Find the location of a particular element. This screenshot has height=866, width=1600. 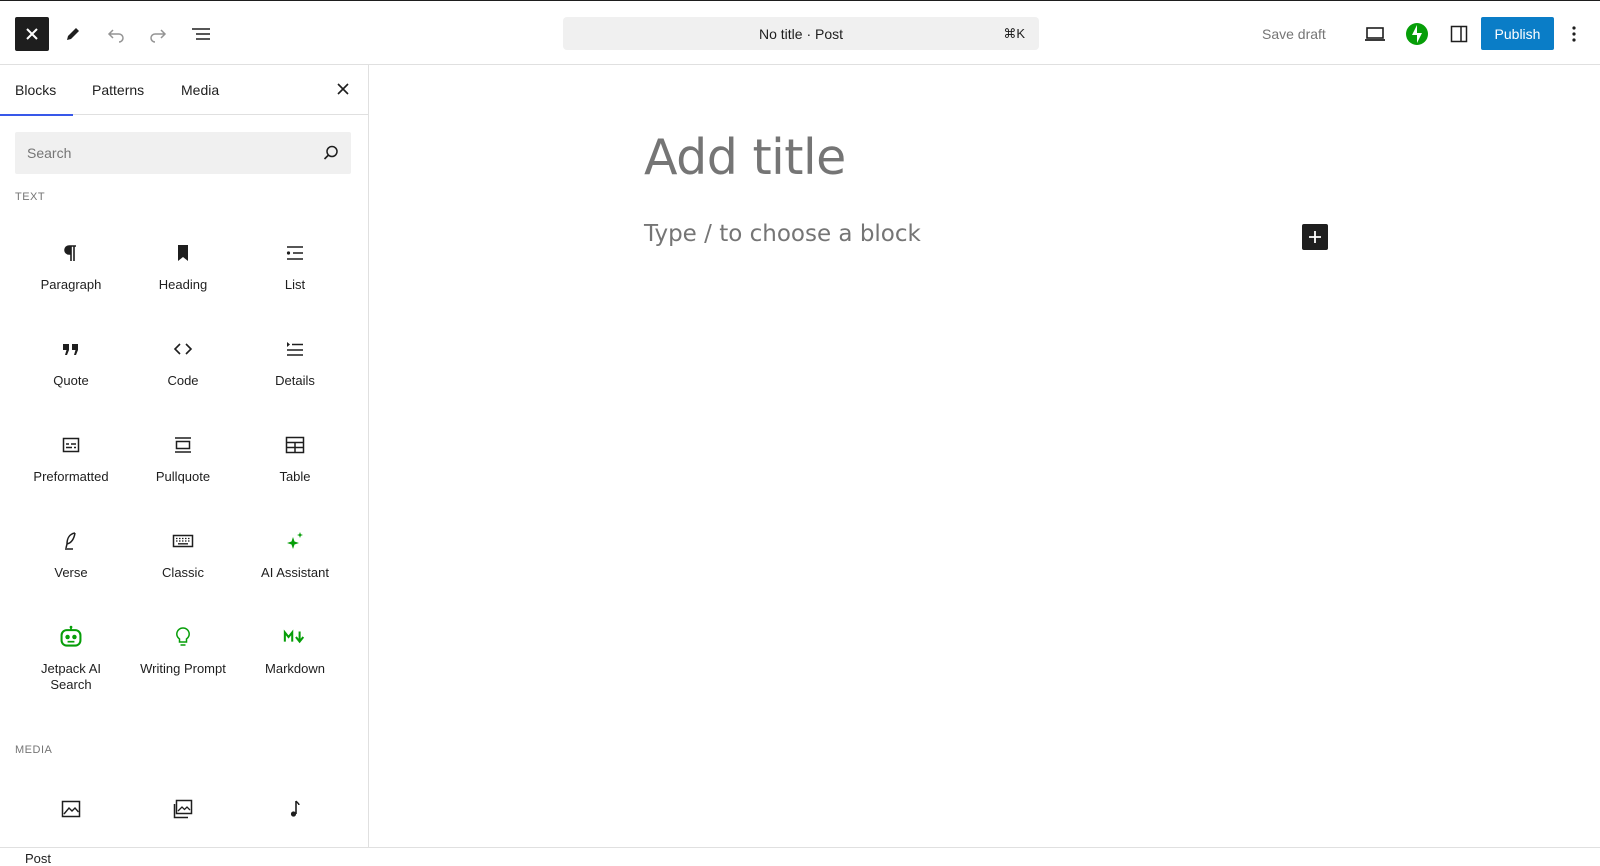

block-ai-assistant: AI Assistant is located at coordinates (295, 567).